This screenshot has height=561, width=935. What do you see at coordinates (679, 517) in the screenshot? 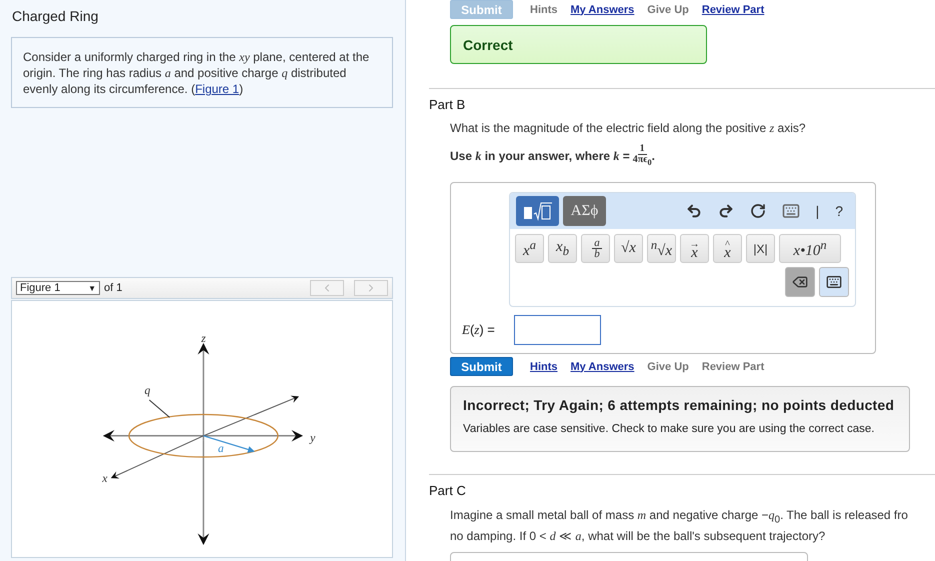
I see `question-text: Imagine a small metal ball of mass m and negative charge −q$_{0}$. The ball is released fro` at bounding box center [679, 517].